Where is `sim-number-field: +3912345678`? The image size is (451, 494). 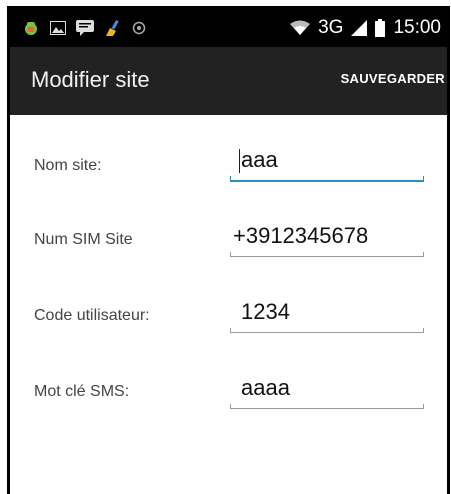
sim-number-field: +3912345678 is located at coordinates (327, 239).